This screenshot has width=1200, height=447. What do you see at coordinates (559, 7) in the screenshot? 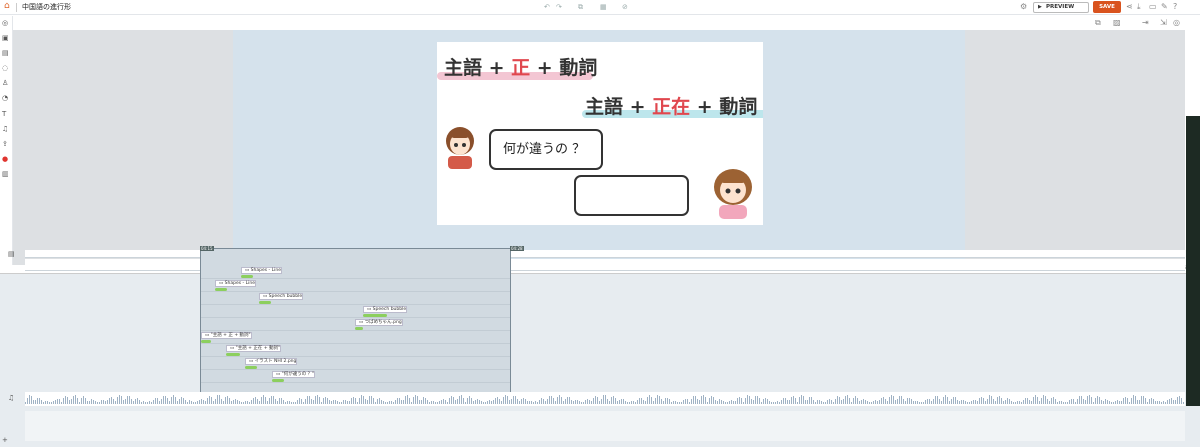
I see `redo-icon: ↷` at bounding box center [559, 7].